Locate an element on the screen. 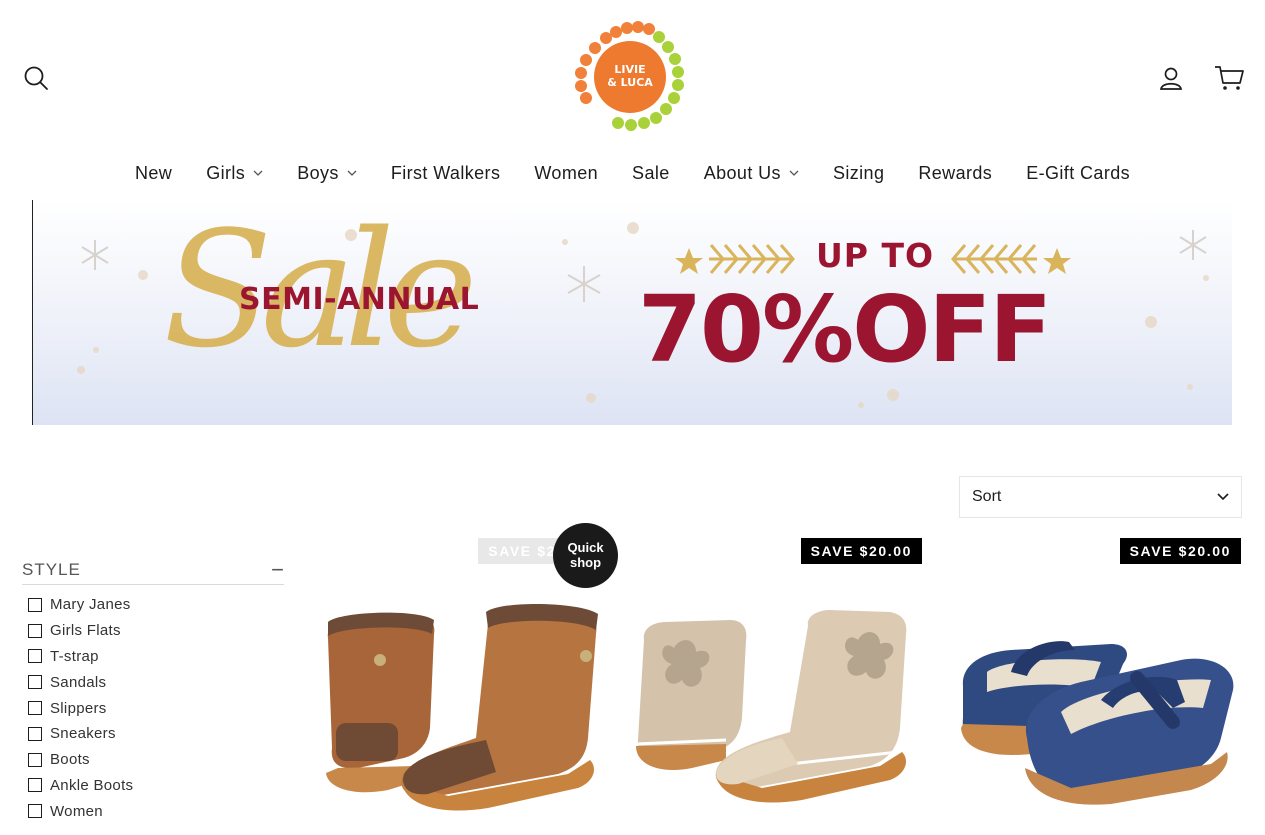  filter-option: Boots is located at coordinates (153, 760).